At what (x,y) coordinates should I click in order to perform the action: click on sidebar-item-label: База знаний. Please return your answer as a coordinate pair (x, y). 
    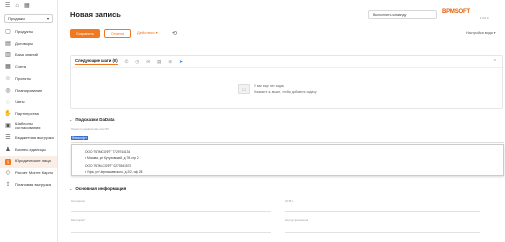
    Looking at the image, I should click on (26, 55).